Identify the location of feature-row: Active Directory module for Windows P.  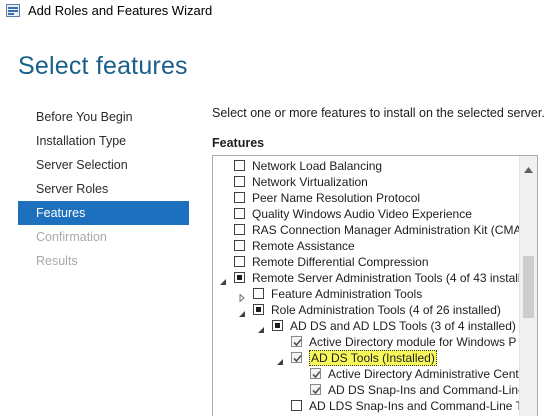
(366, 342).